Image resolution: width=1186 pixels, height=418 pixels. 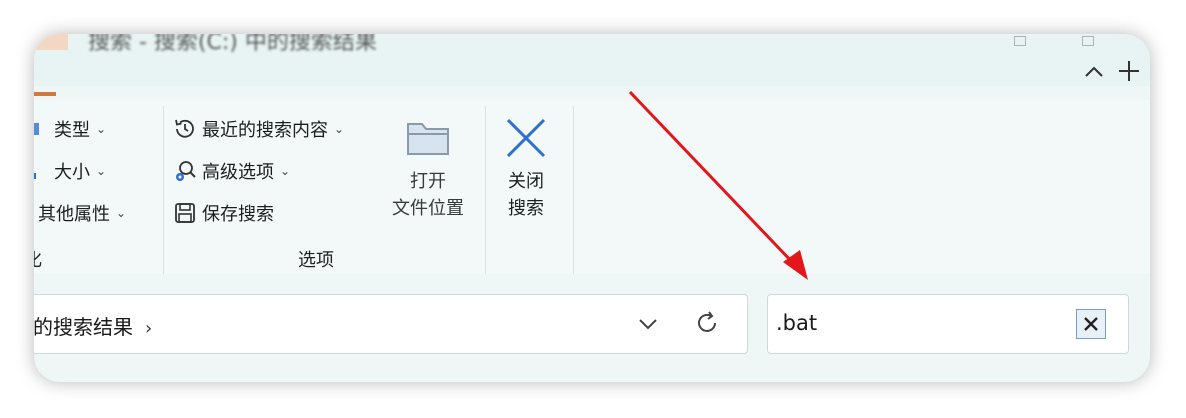 What do you see at coordinates (185, 129) in the screenshot?
I see `history-icon` at bounding box center [185, 129].